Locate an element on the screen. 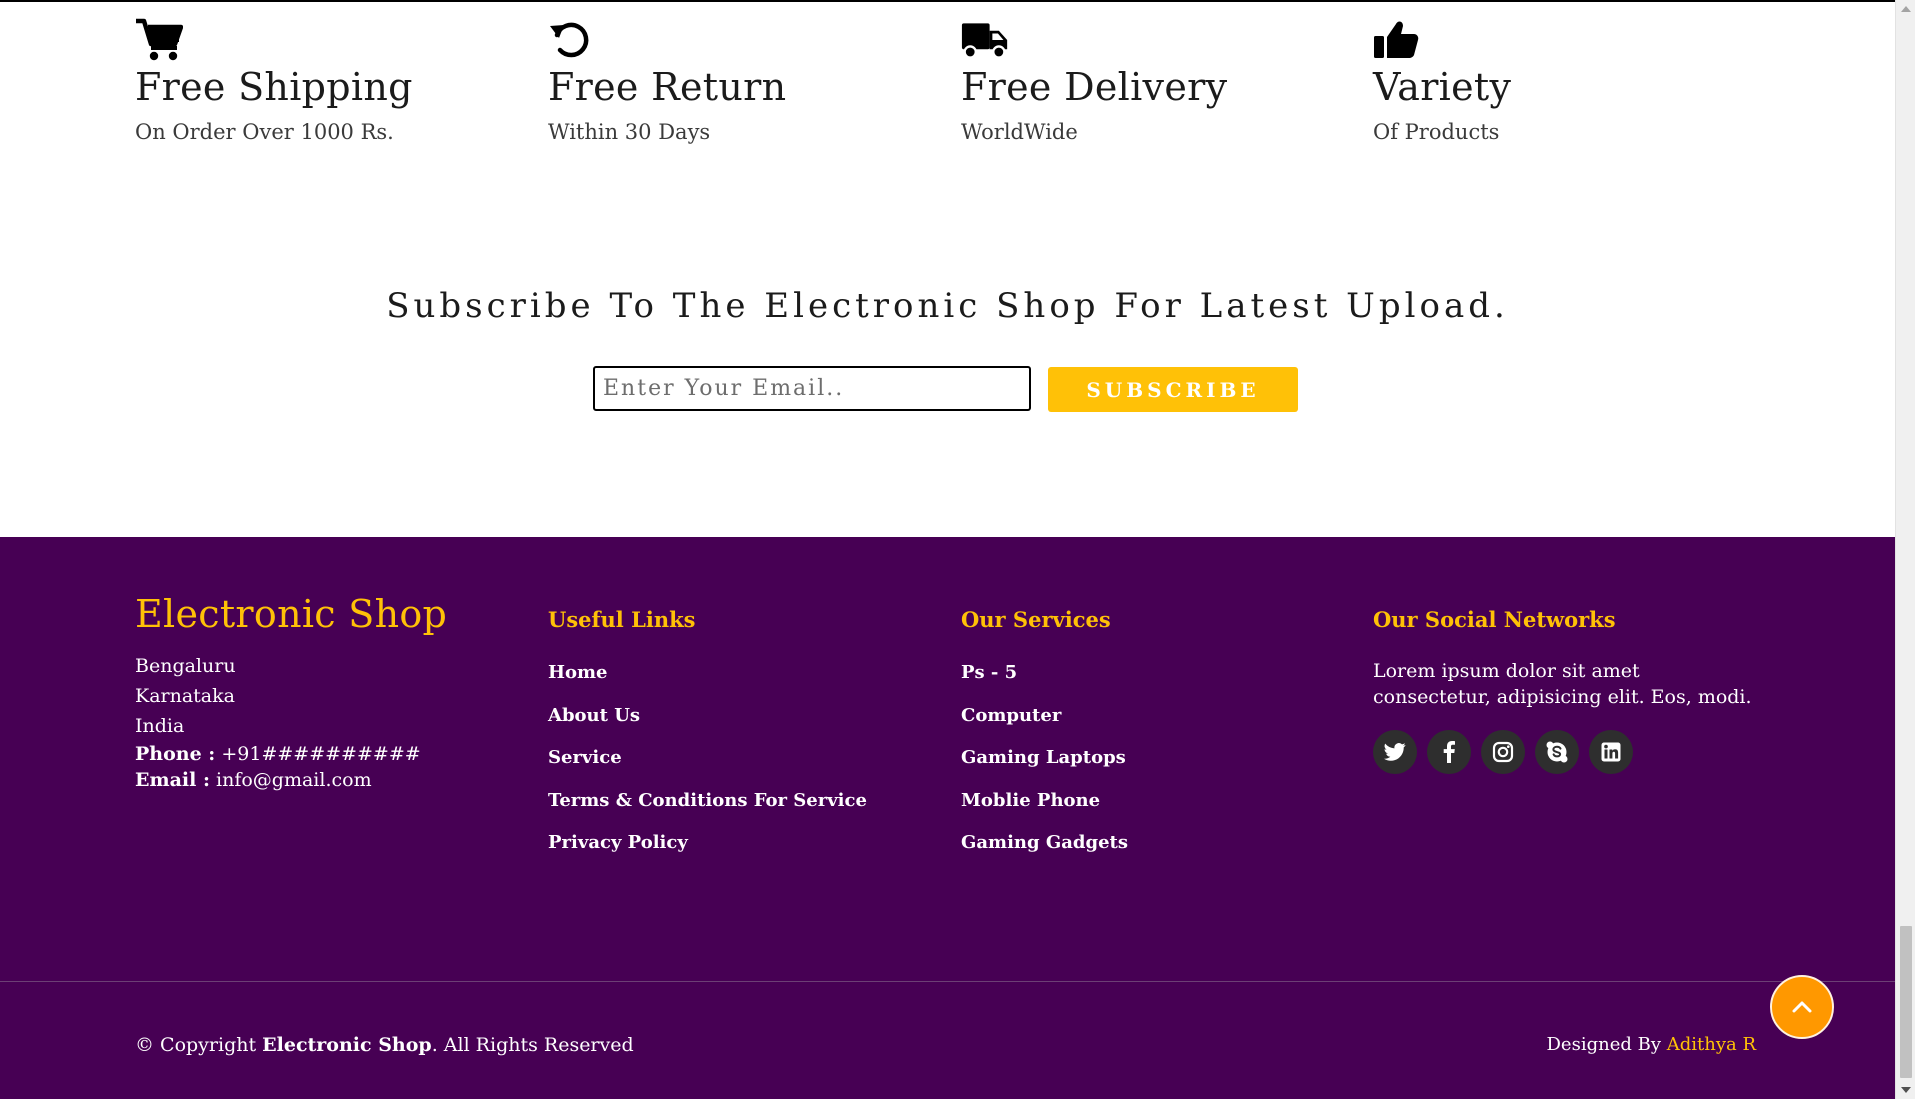 Image resolution: width=1915 pixels, height=1099 pixels. linkedin-button is located at coordinates (1611, 752).